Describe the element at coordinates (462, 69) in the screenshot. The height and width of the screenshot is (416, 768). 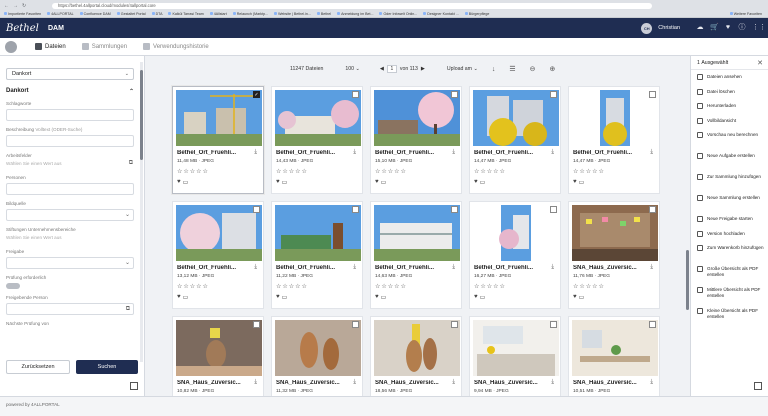
I see `sort-select: Upload am ⌄` at that location.